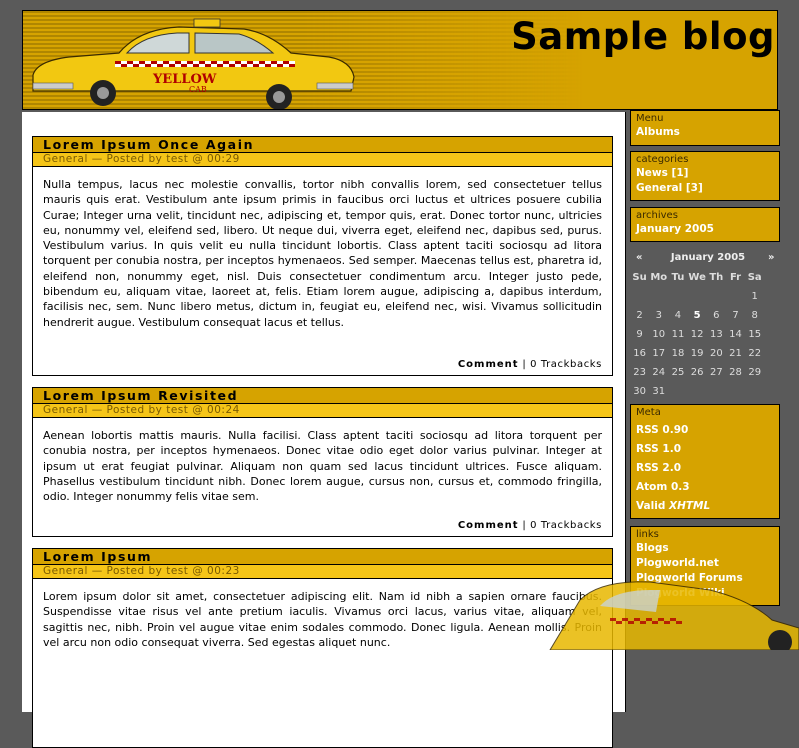  I want to click on blog-header: YELLOW CAB Sample blog, so click(400, 60).